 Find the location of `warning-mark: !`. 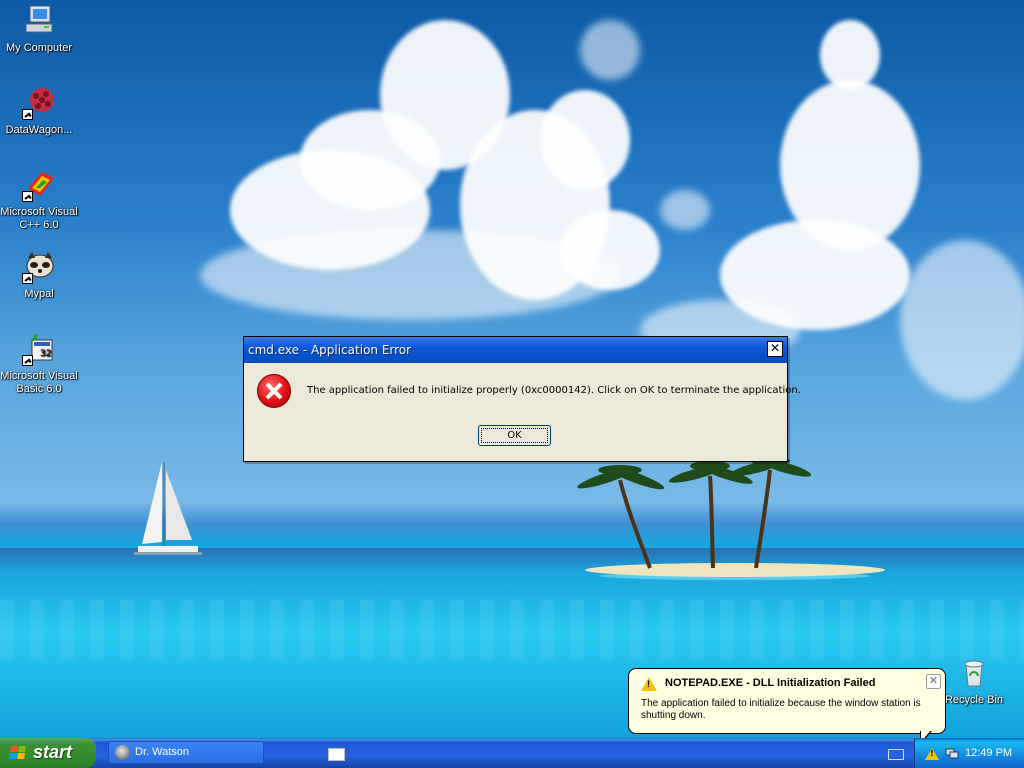

warning-mark: ! is located at coordinates (648, 684).